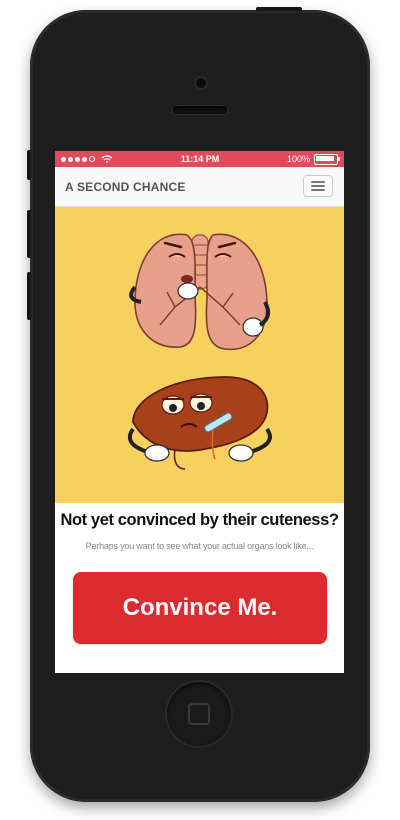  Describe the element at coordinates (201, 83) in the screenshot. I see `front-camera-icon` at that location.